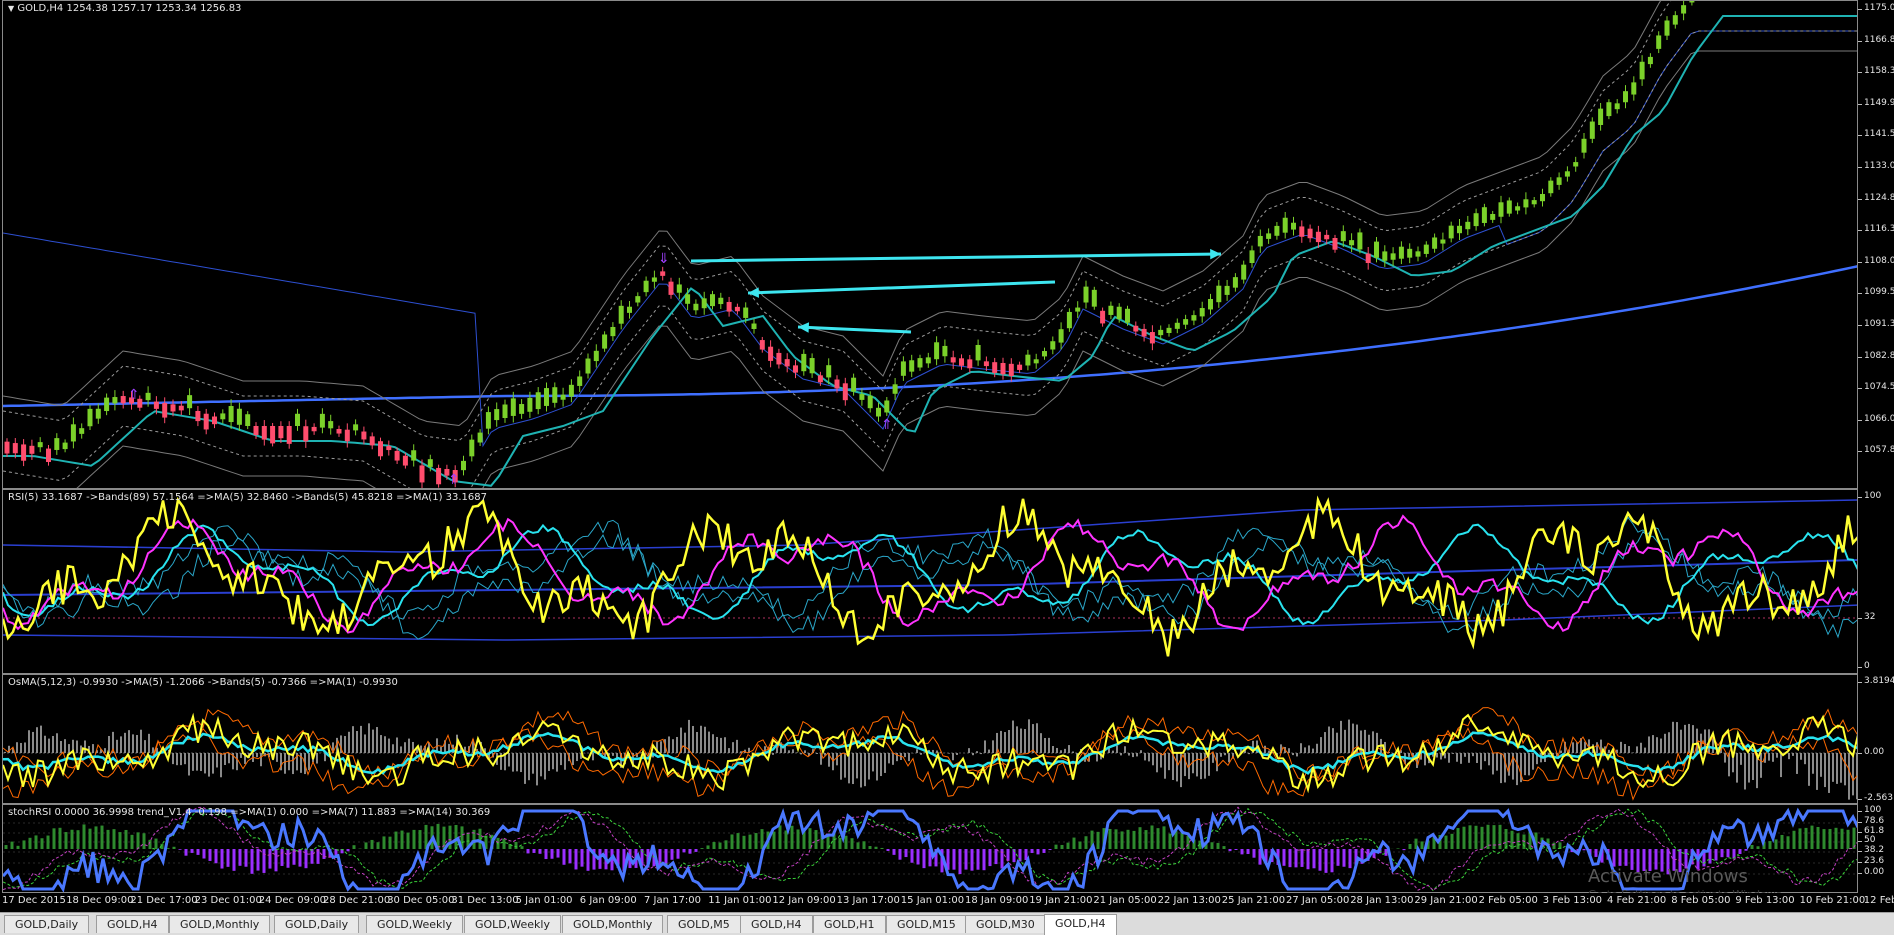  I want to click on stoch-tick: 38.2, so click(1871, 850).